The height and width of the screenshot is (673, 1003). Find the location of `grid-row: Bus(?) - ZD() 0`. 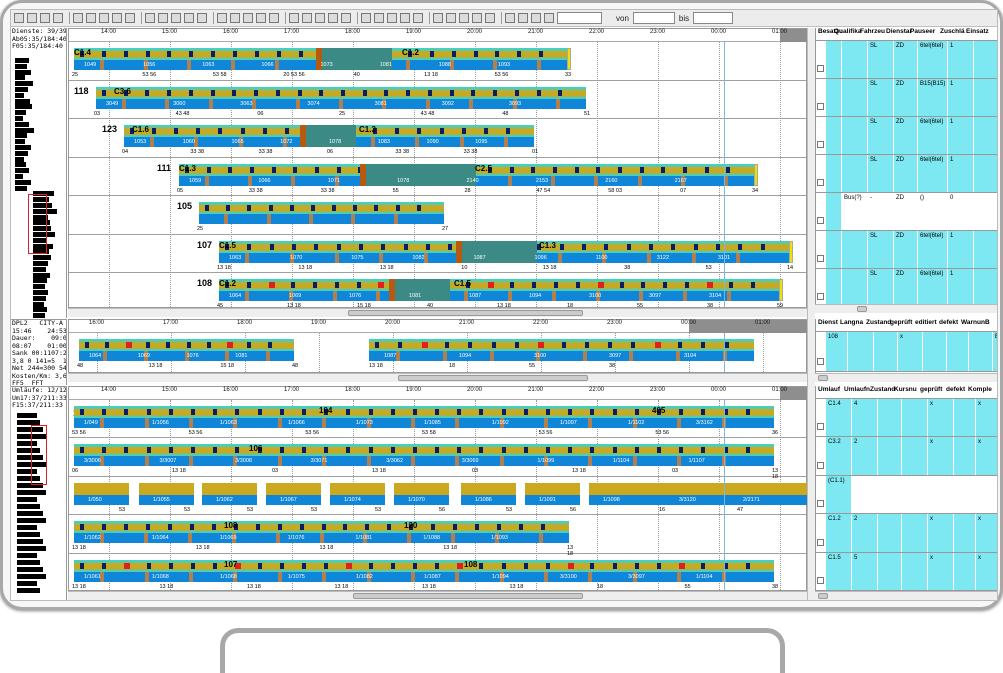

grid-row: Bus(?) - ZD() 0 is located at coordinates (906, 212).